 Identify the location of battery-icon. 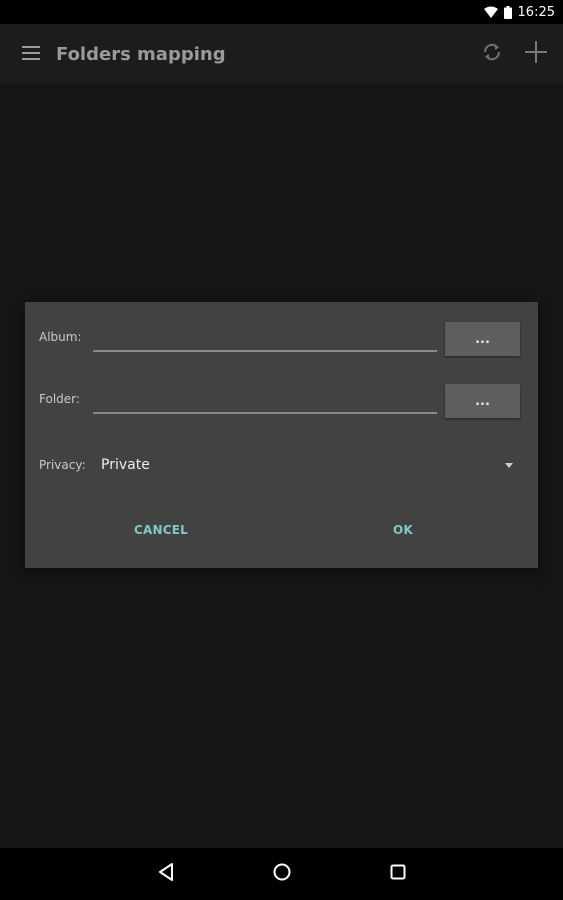
(507, 12).